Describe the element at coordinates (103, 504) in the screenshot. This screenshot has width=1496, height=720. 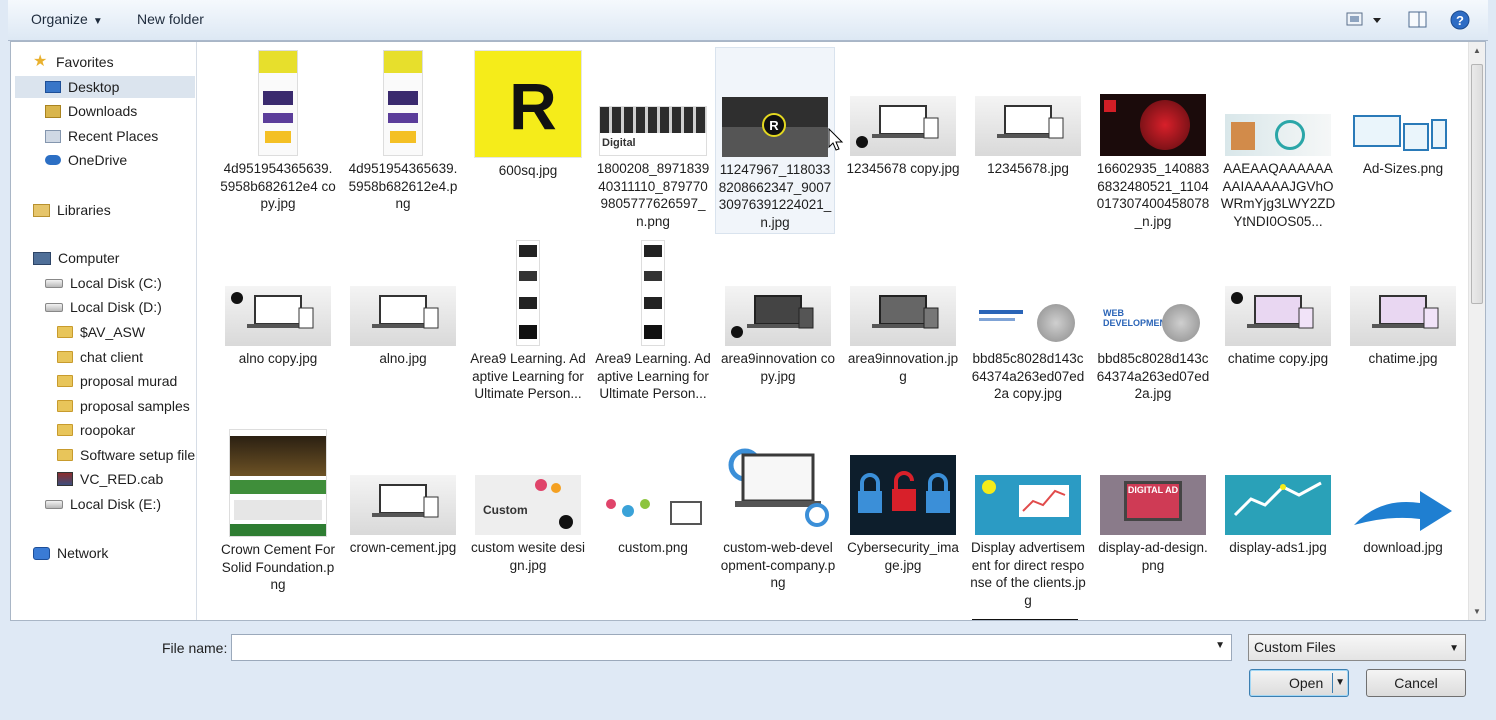
I see `nav-disk-e: Local Disk (E:)` at that location.